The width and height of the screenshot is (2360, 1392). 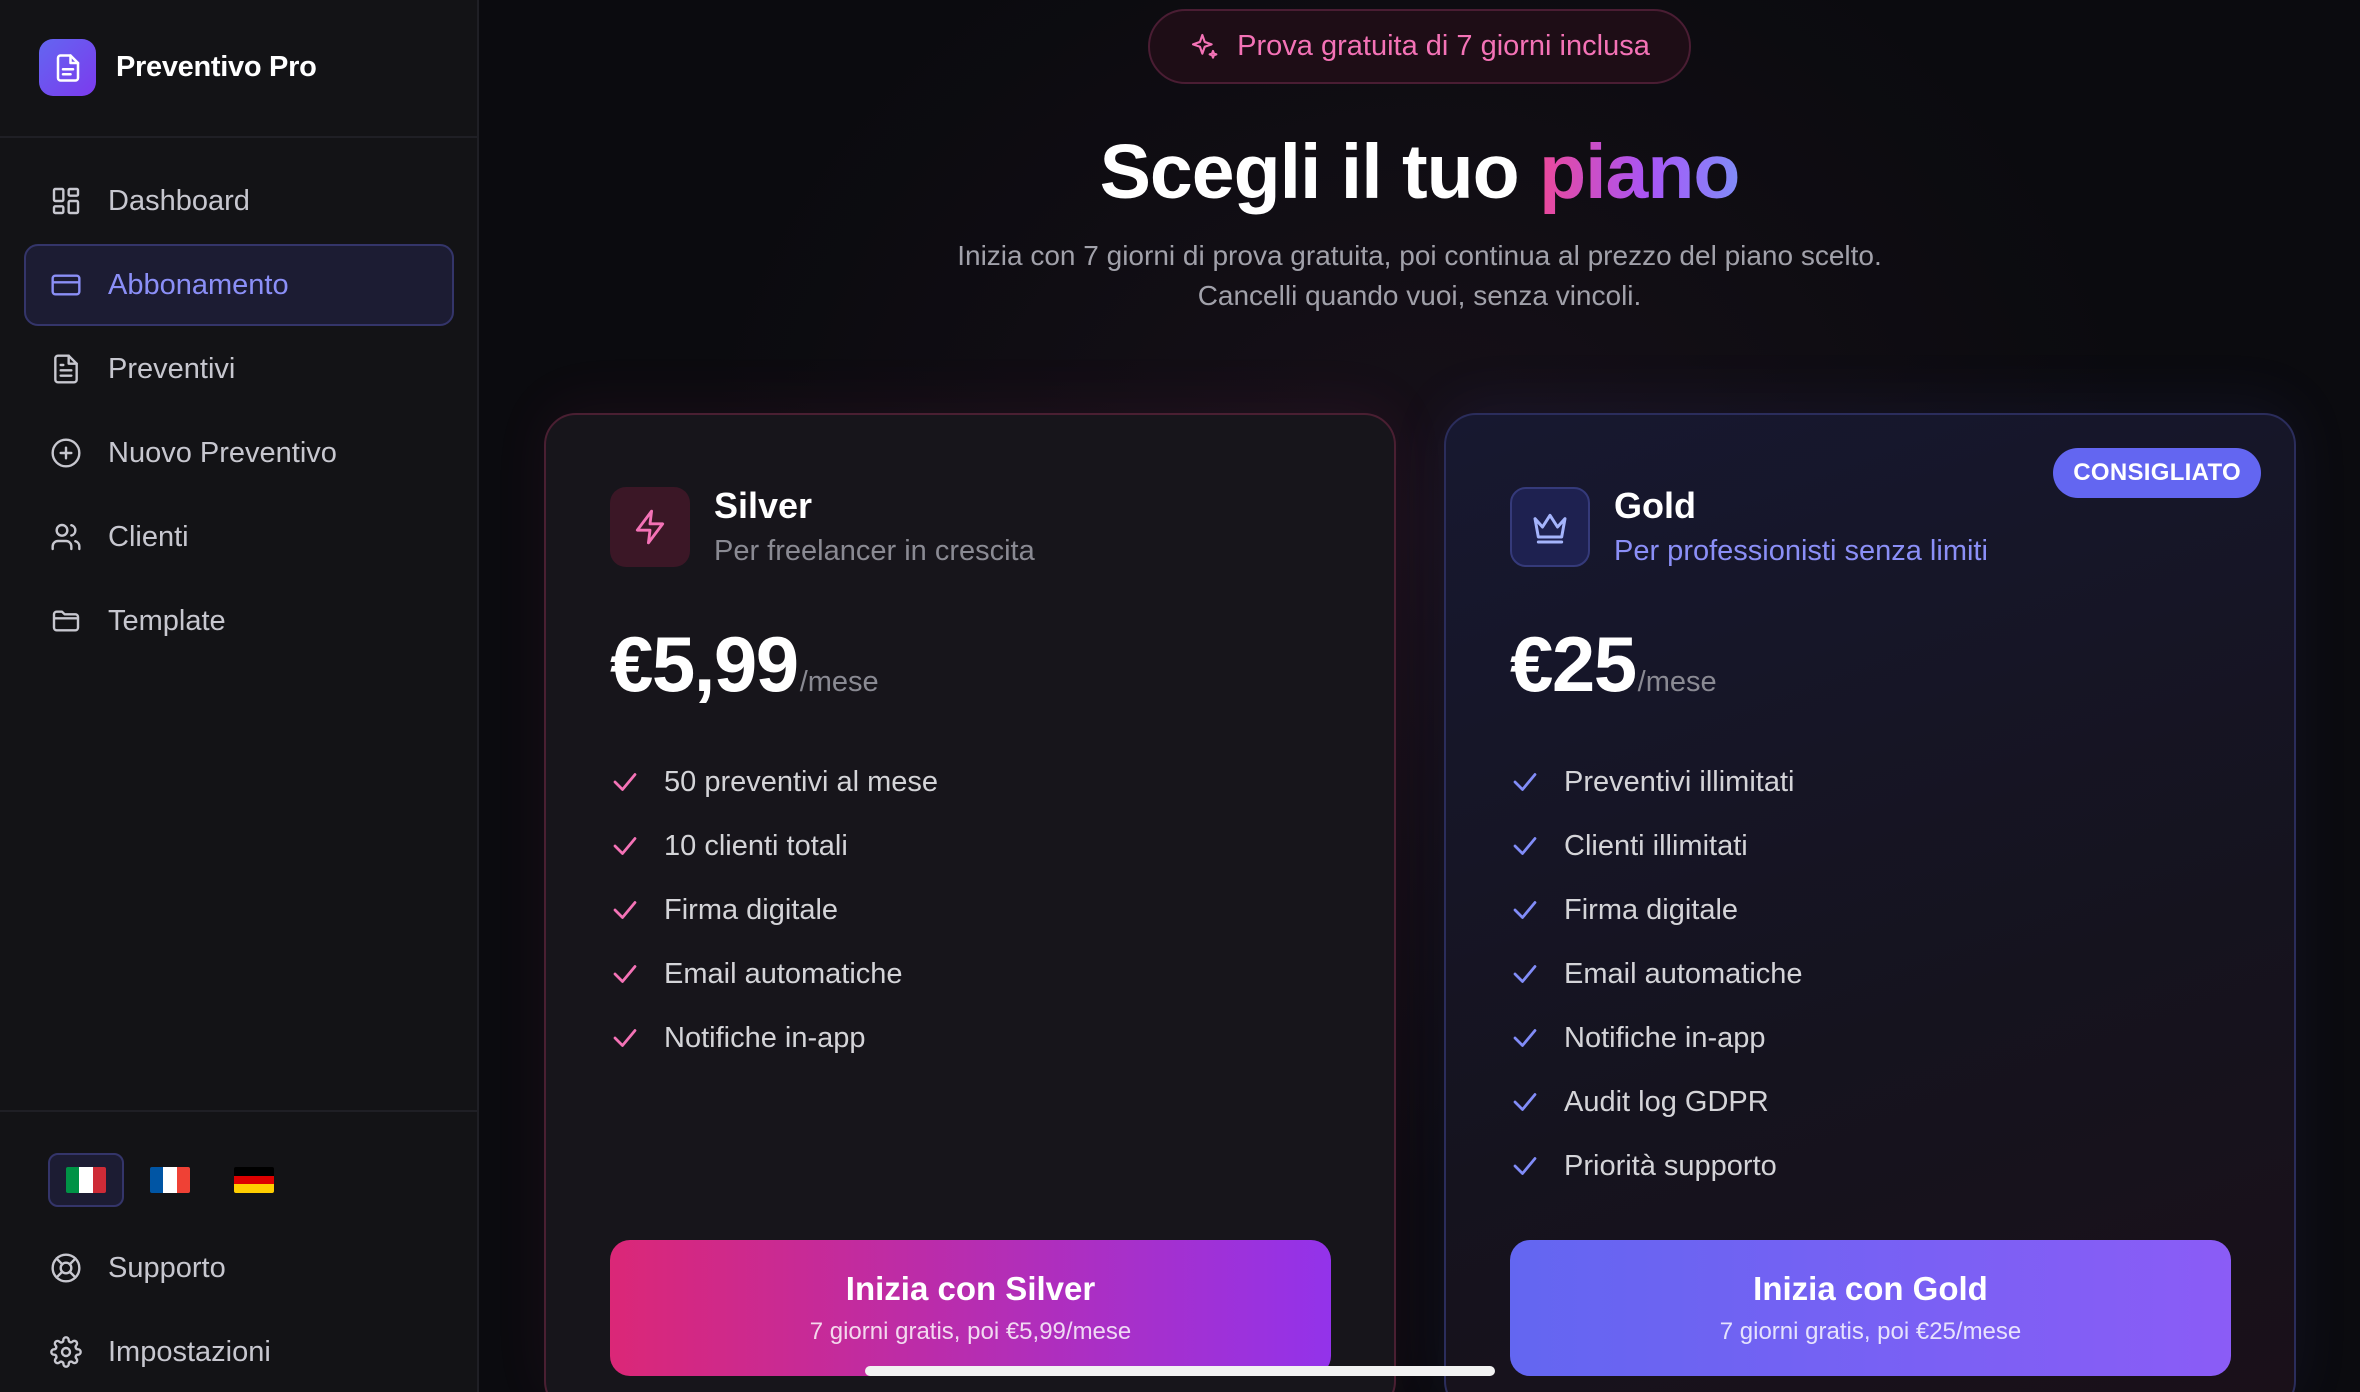 I want to click on feature-item: Email automatiche, so click(x=774, y=974).